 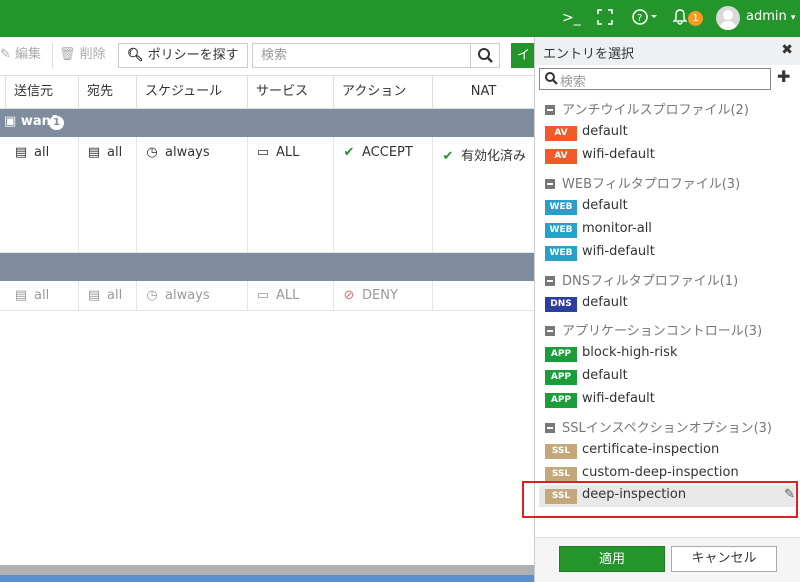 I want to click on find-policy-button: 🔍︎ ポリシーを探す, so click(x=183, y=55).